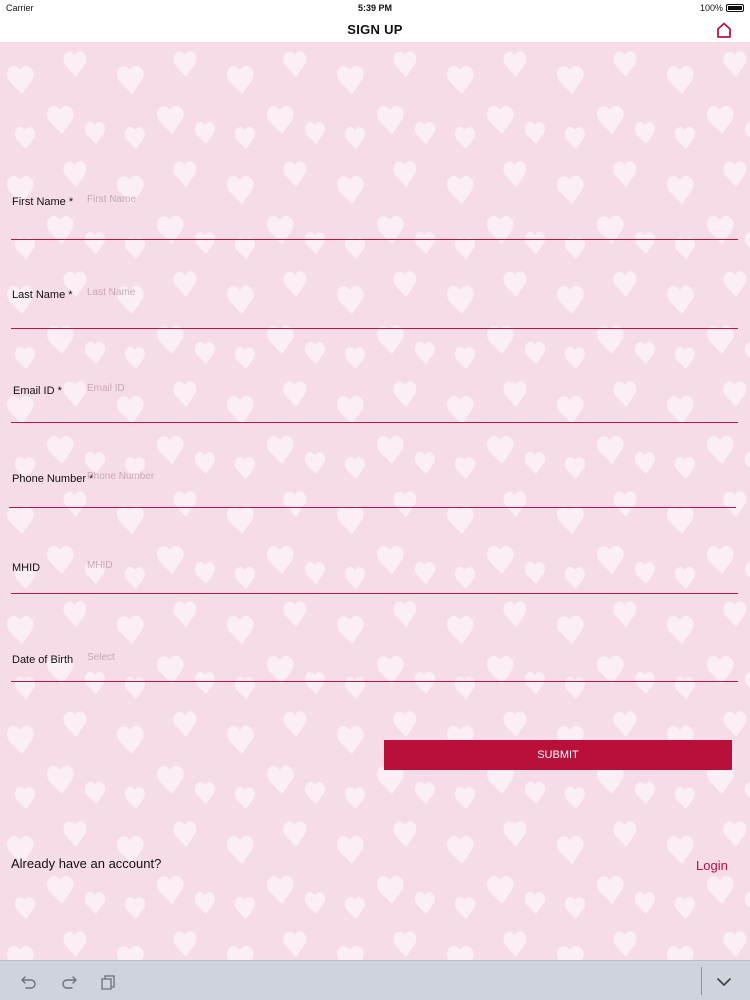 The height and width of the screenshot is (1000, 750). I want to click on keyboard-toolbar, so click(375, 980).